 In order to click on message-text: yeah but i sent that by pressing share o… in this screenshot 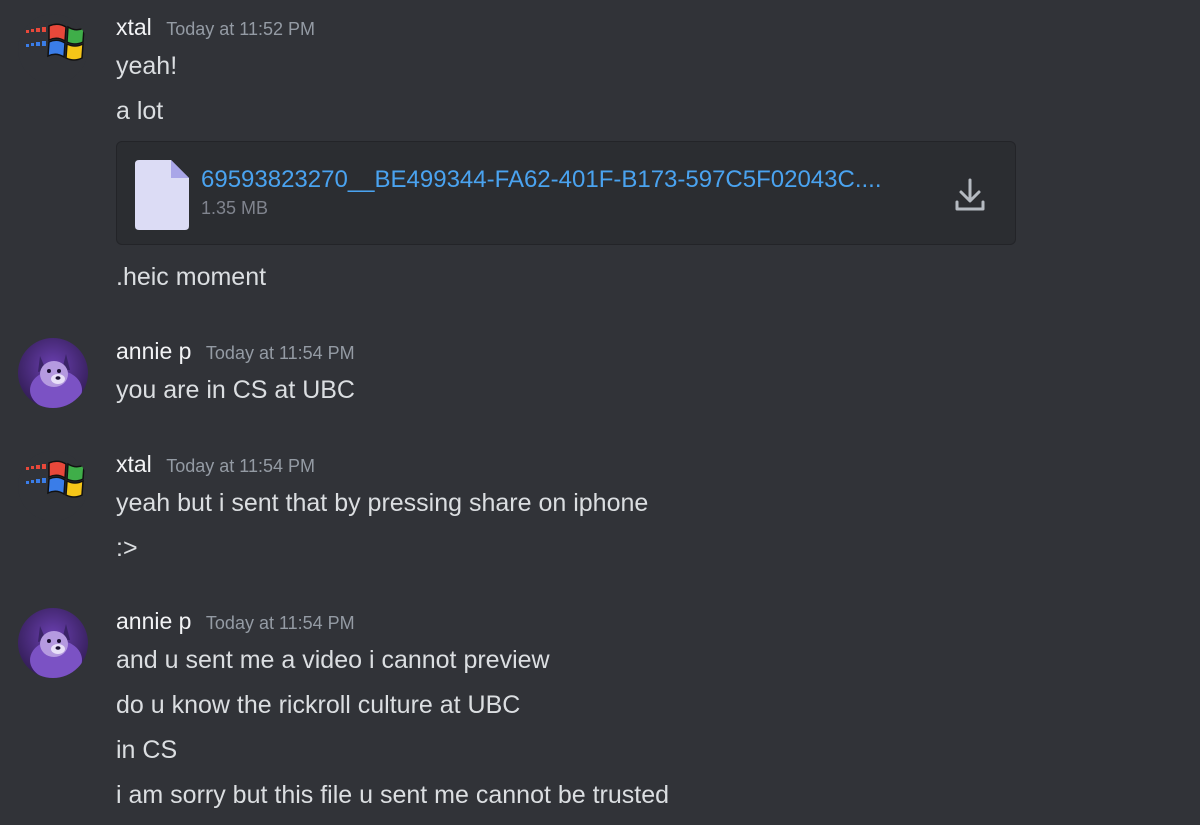, I will do `click(382, 503)`.